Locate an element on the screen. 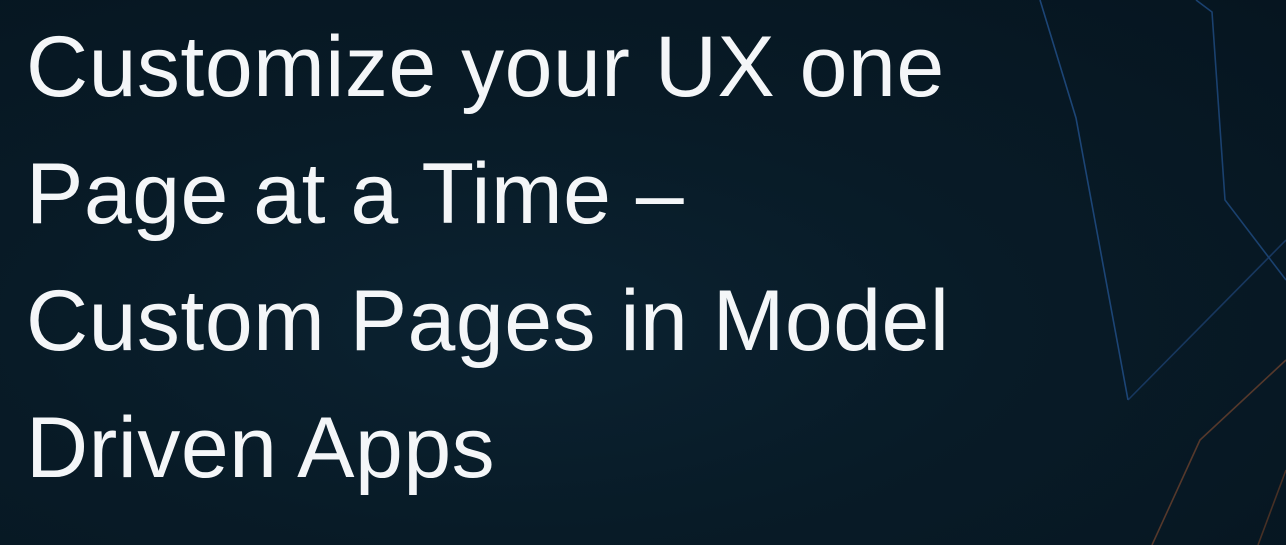 This screenshot has height=545, width=1286. title-line-1: Customize your UX one is located at coordinates (485, 67).